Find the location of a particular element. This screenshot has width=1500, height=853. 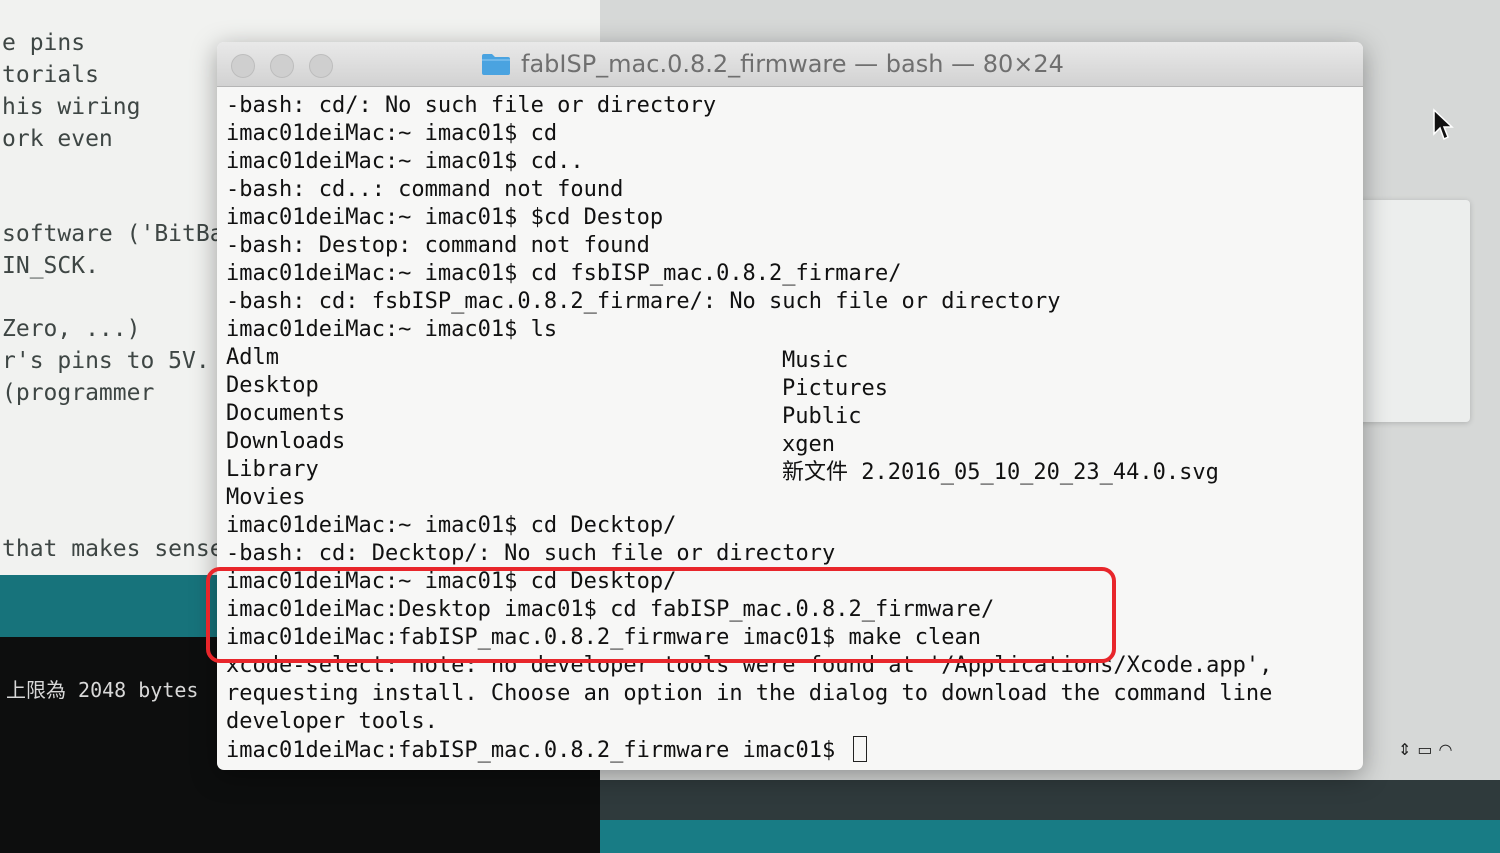

ls-entry: Music is located at coordinates (815, 360).